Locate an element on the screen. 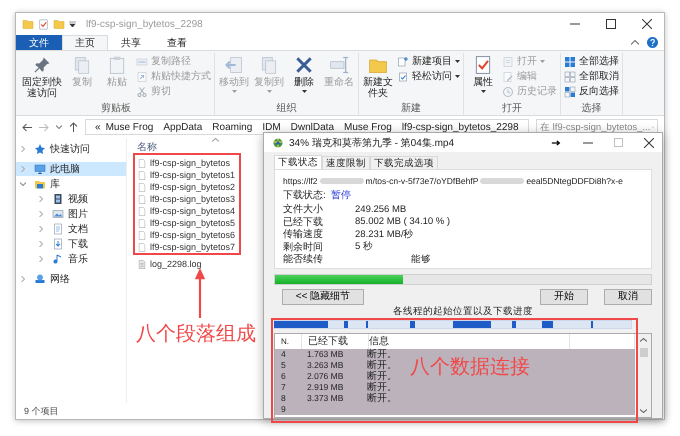 Image resolution: width=680 pixels, height=436 pixels. ribbon-button: 全部选择 is located at coordinates (591, 61).